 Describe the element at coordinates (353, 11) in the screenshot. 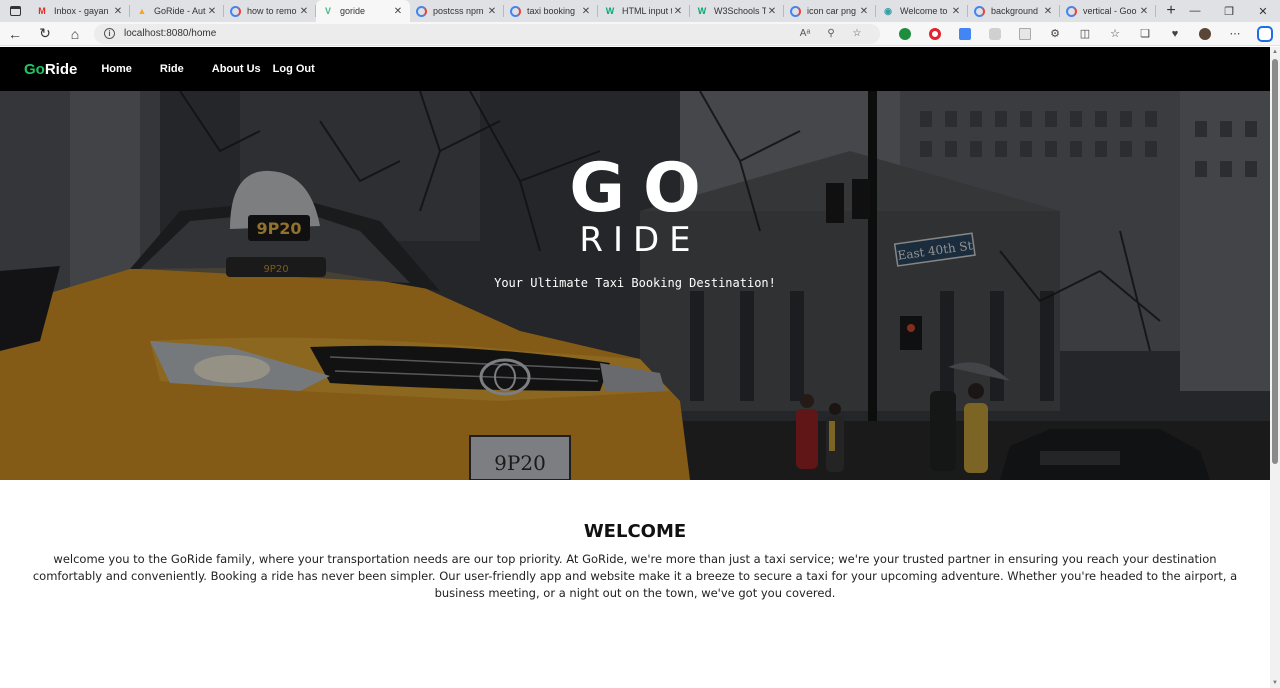

I see `tab-title: goride` at that location.